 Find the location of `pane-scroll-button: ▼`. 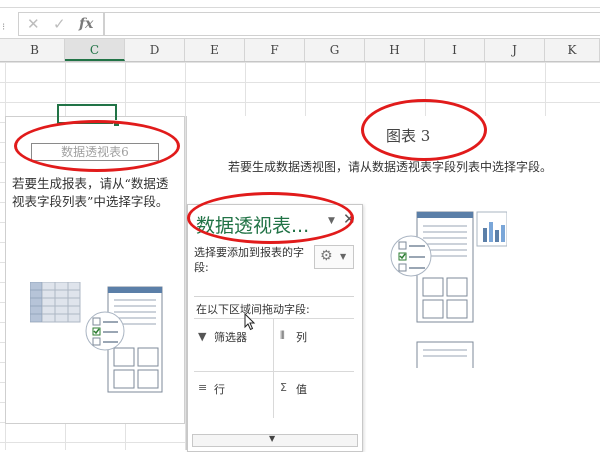

pane-scroll-button: ▼ is located at coordinates (275, 440).